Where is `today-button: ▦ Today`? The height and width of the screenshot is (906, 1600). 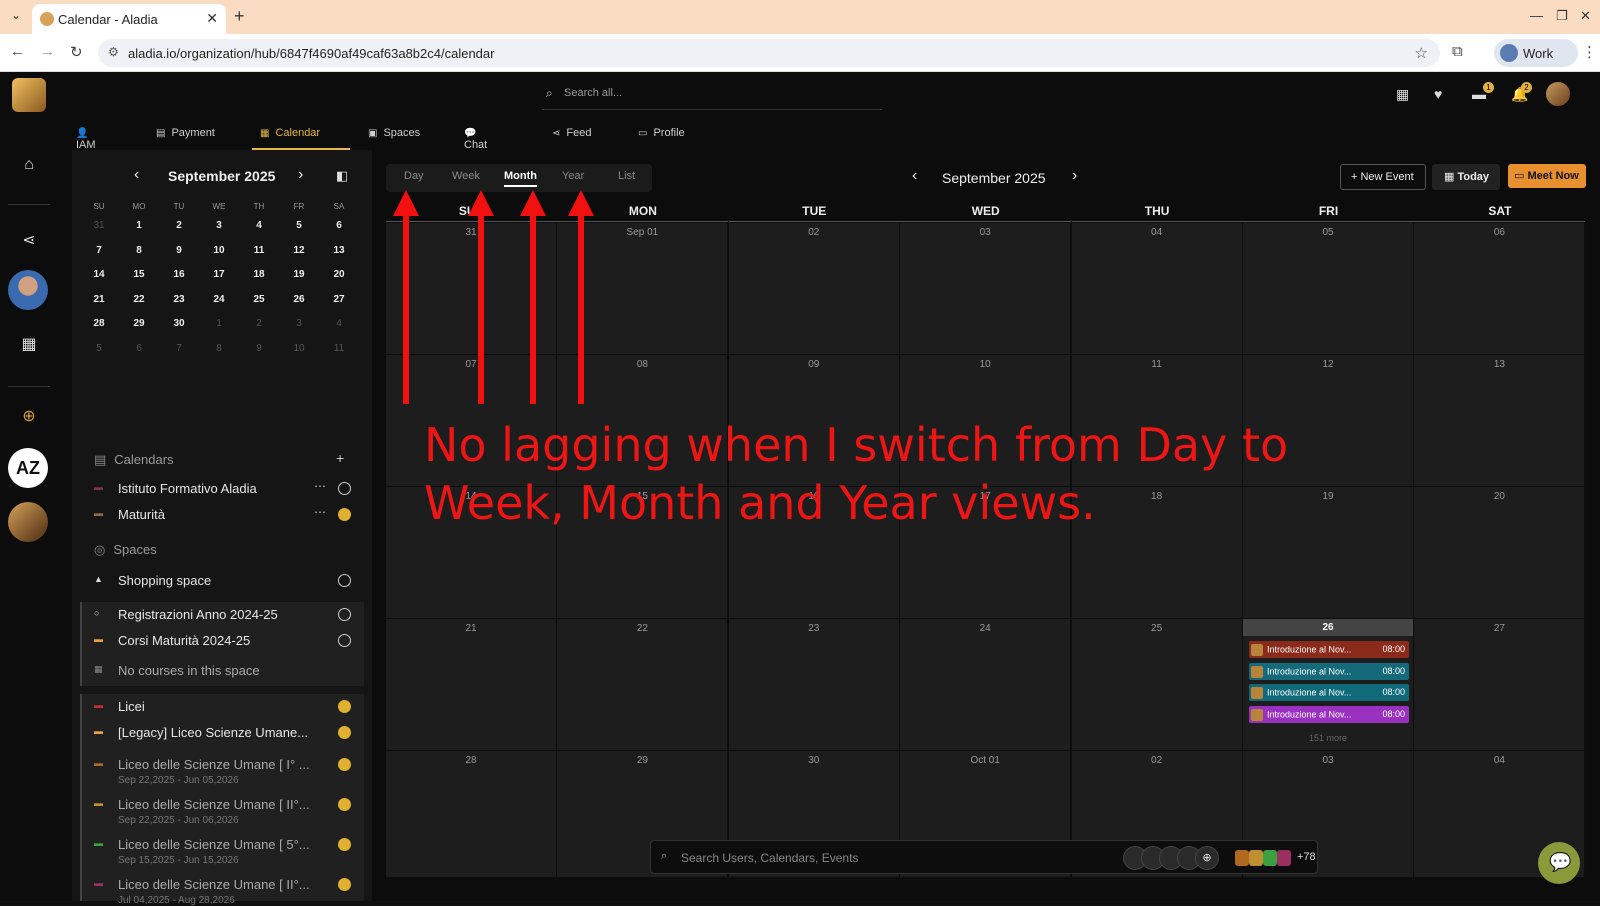 today-button: ▦ Today is located at coordinates (1466, 177).